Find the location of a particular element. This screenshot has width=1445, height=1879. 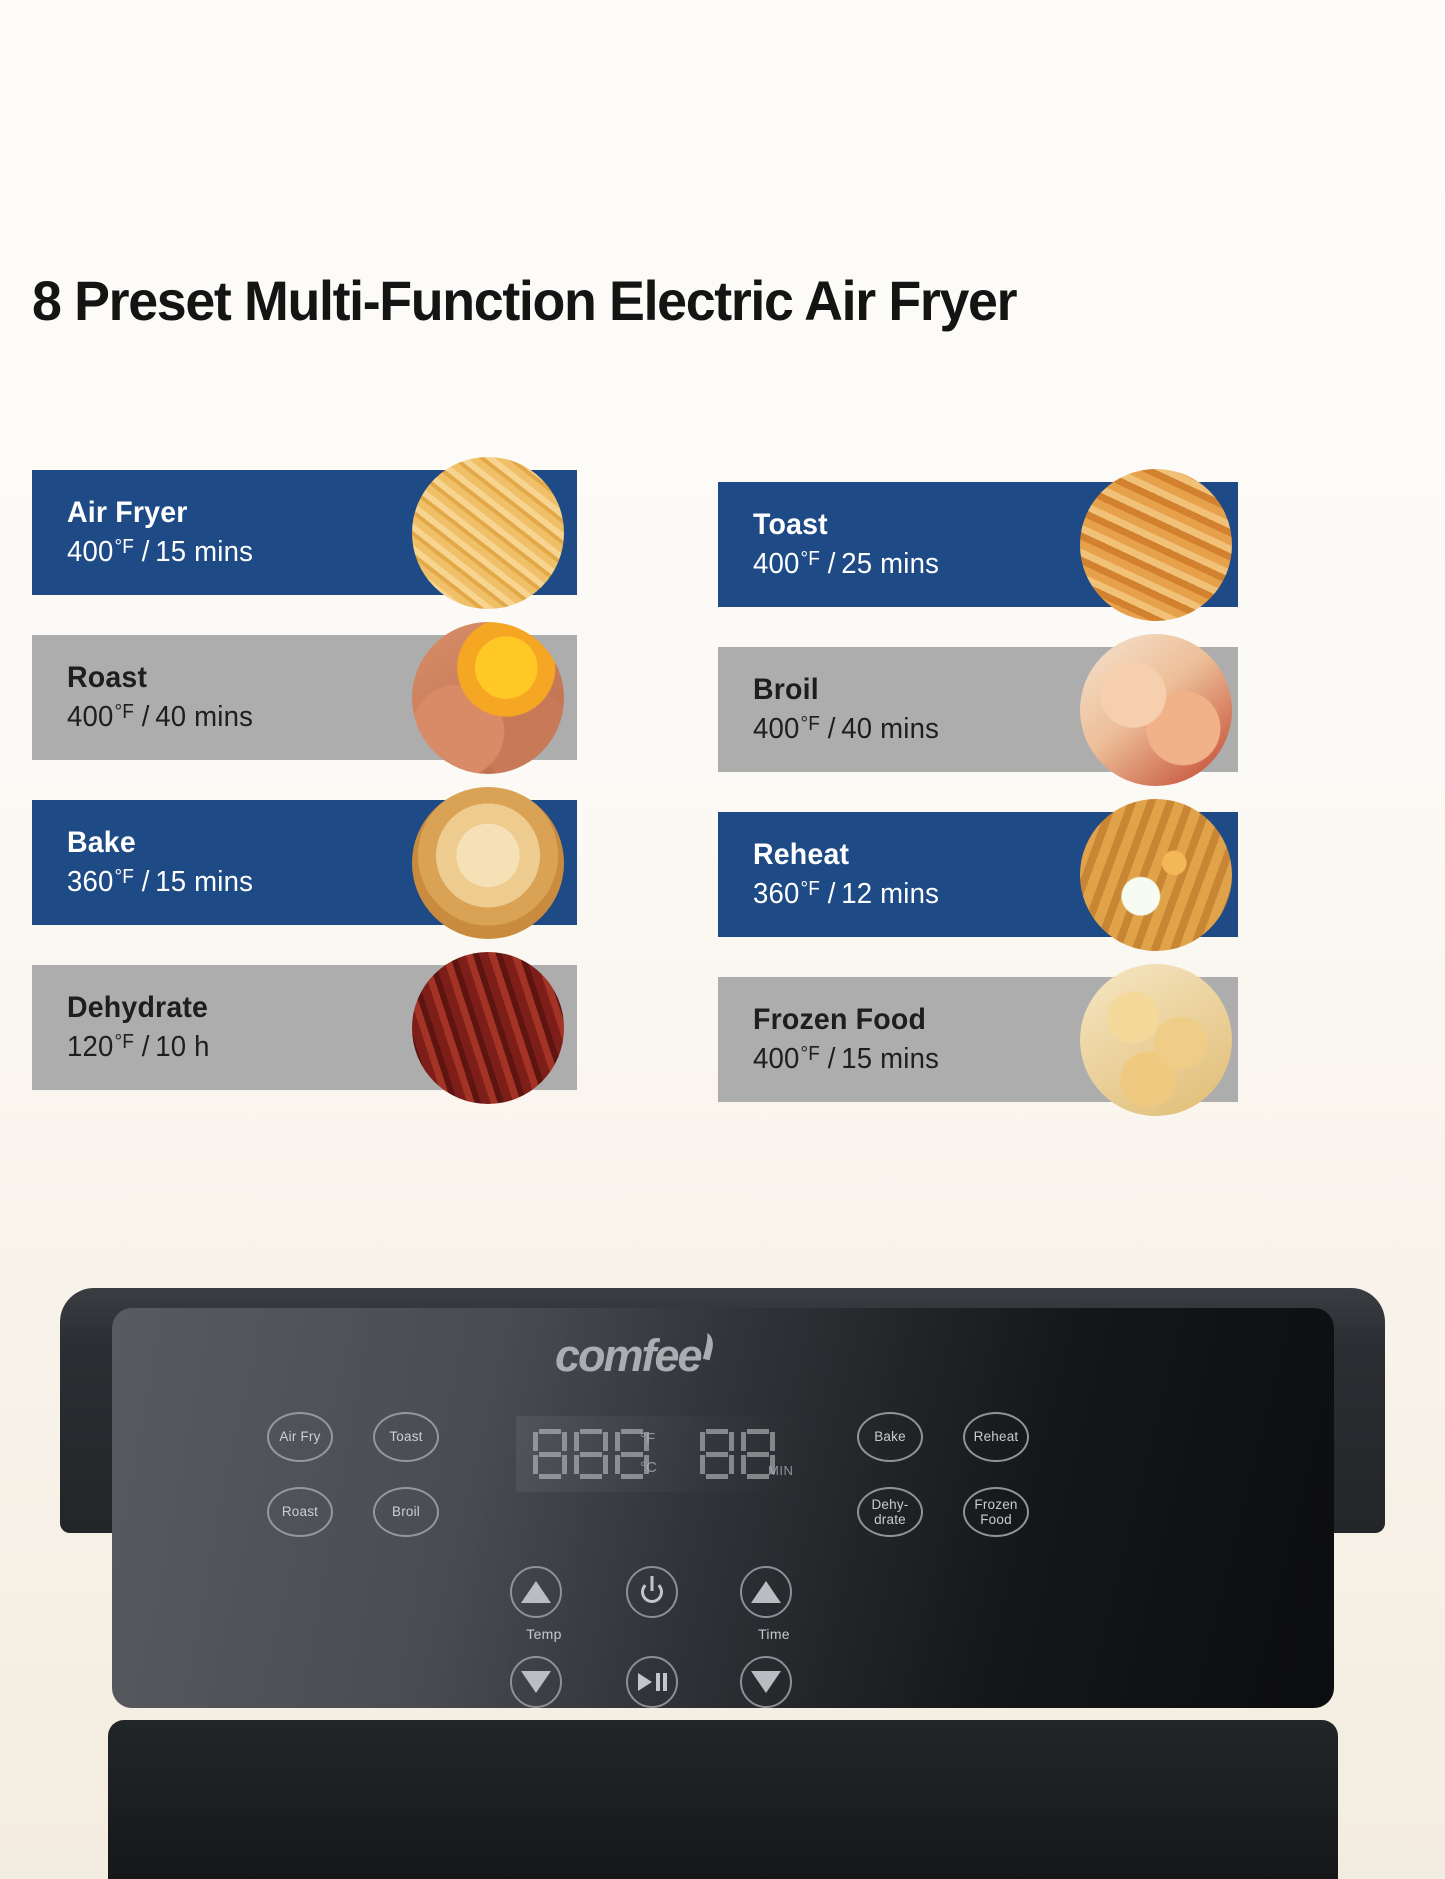

touch-button-label: Dehy-drate is located at coordinates (889, 1512).